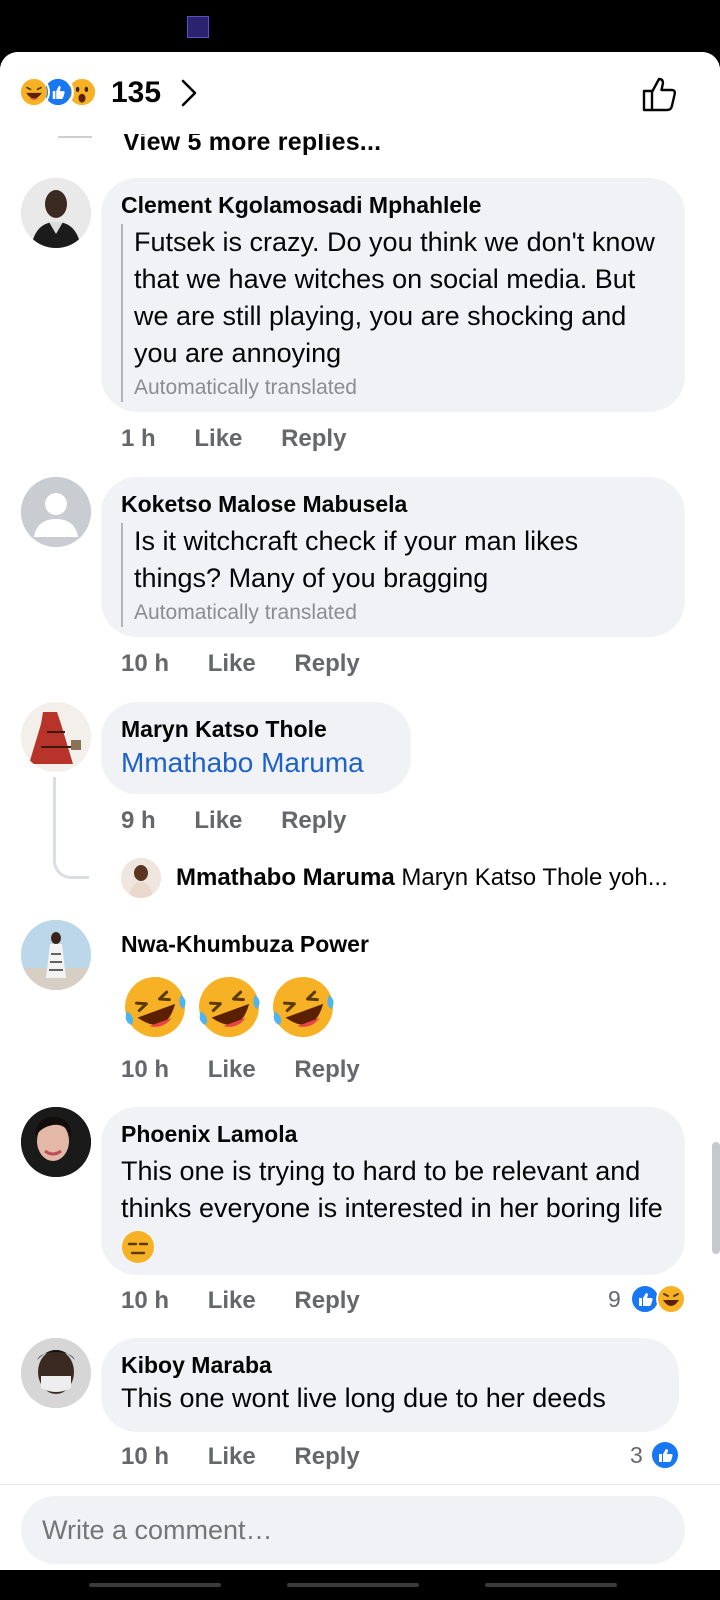 The image size is (720, 1600). Describe the element at coordinates (256, 729) in the screenshot. I see `comment-author: Maryn Katso Thole` at that location.